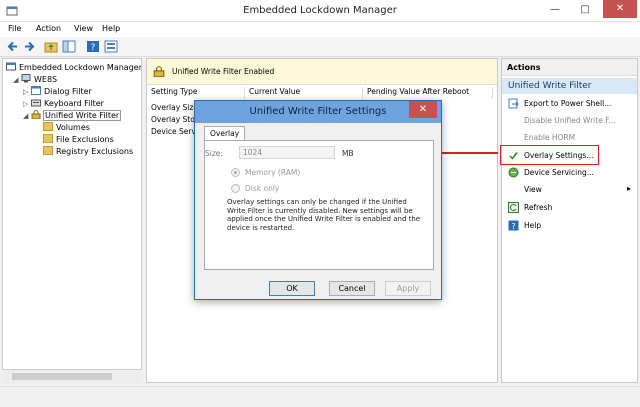 The height and width of the screenshot is (407, 640). I want to click on device-servicing-icon, so click(513, 172).